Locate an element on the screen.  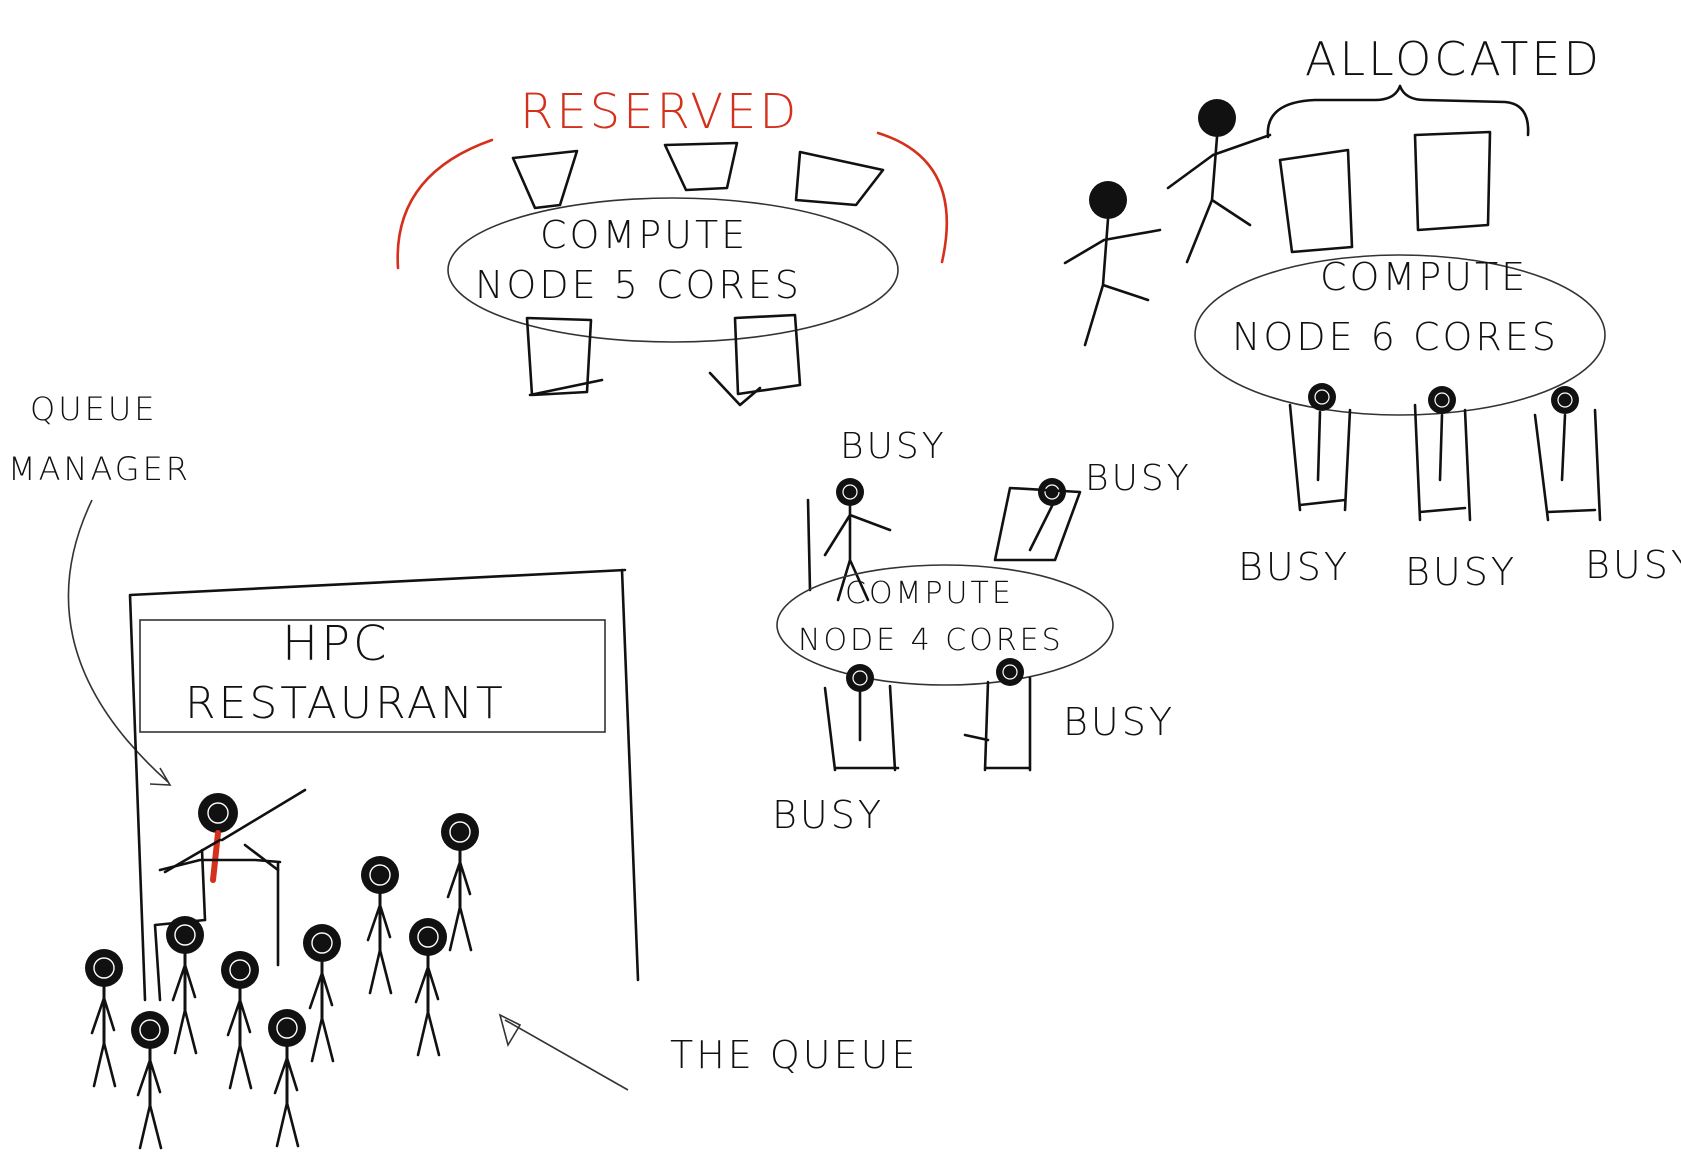
reserved-label: RESERVED is located at coordinates (659, 112).